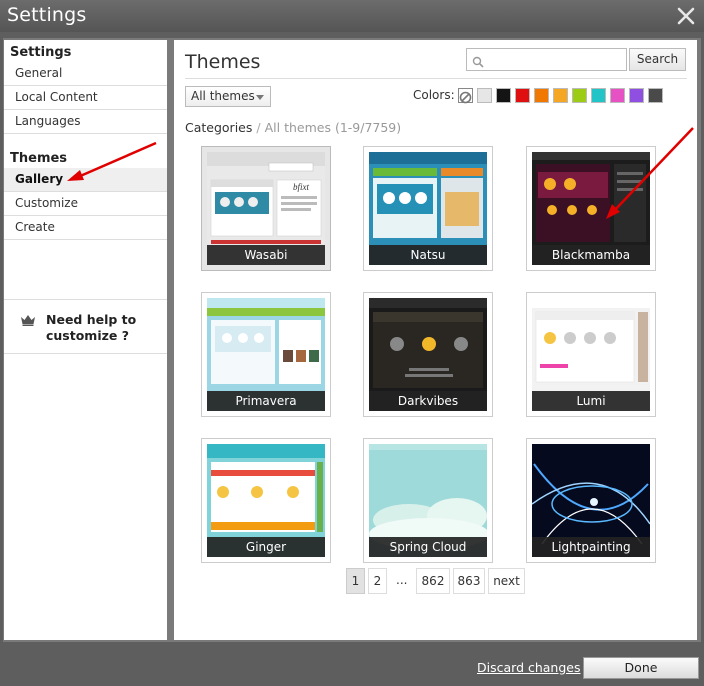  Describe the element at coordinates (428, 208) in the screenshot. I see `theme-card-natsu: Natsu` at that location.